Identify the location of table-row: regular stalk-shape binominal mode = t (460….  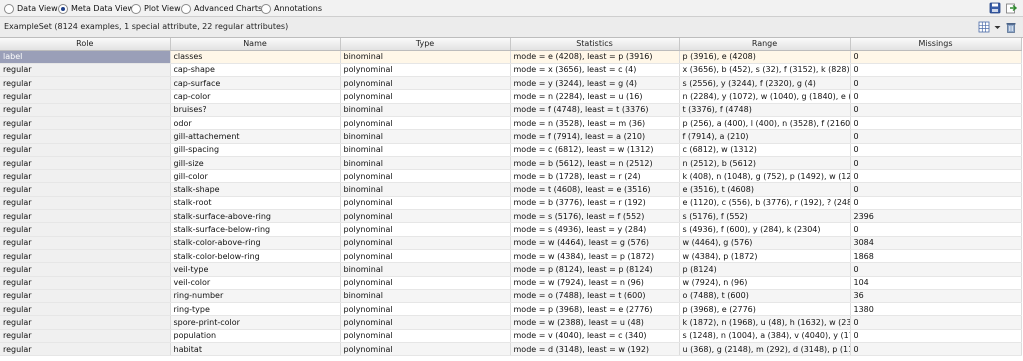
(511, 189).